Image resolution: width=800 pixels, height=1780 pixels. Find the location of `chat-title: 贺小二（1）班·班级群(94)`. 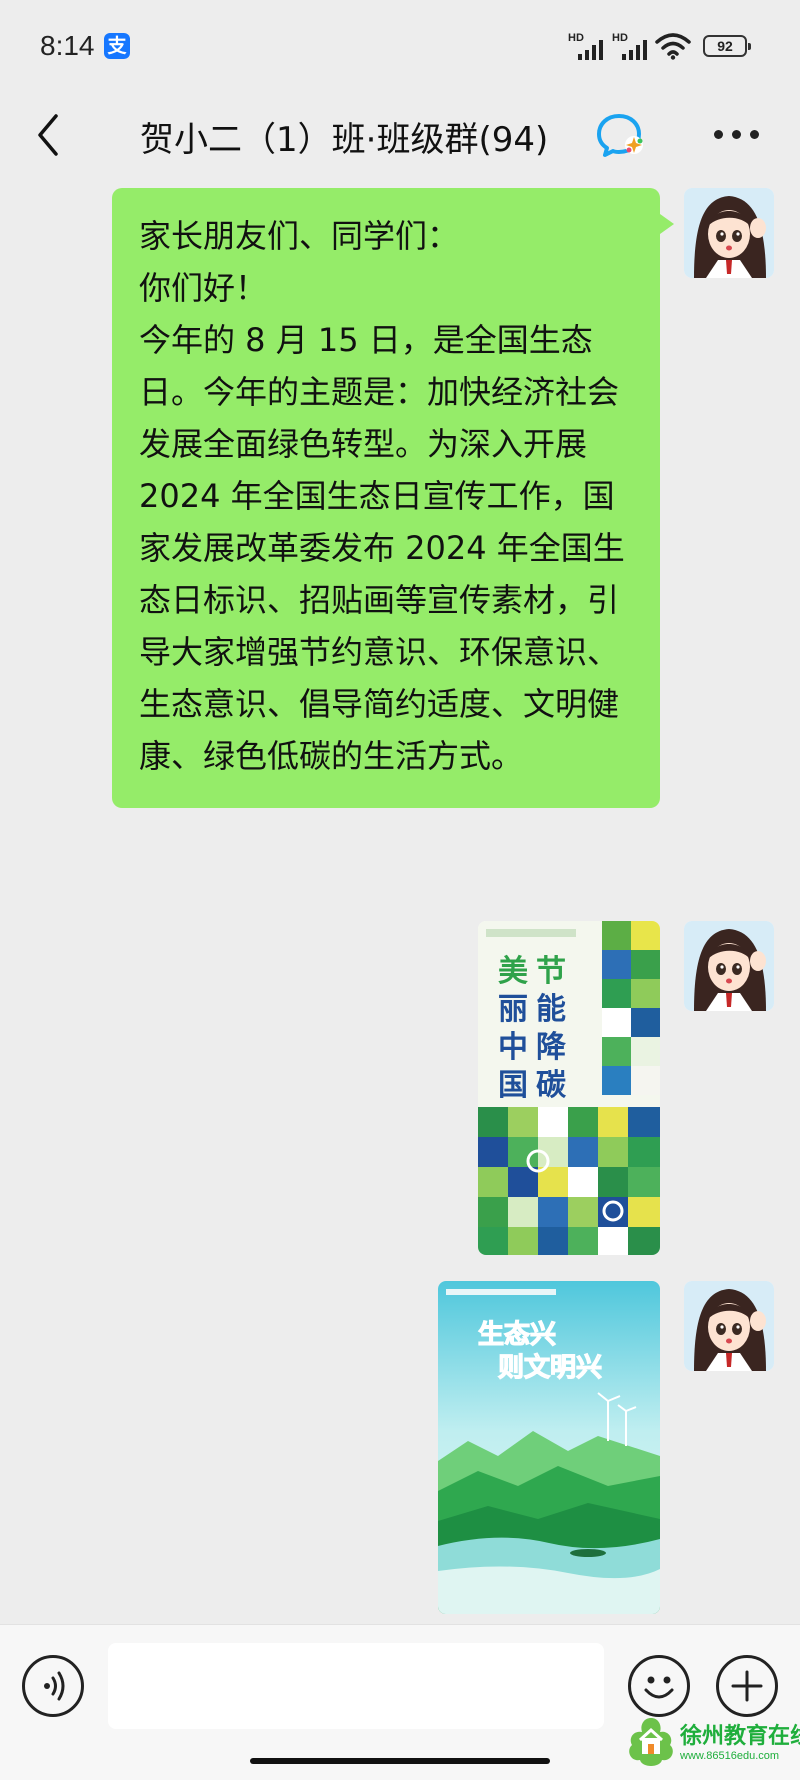

chat-title: 贺小二（1）班·班级群(94) is located at coordinates (344, 136).